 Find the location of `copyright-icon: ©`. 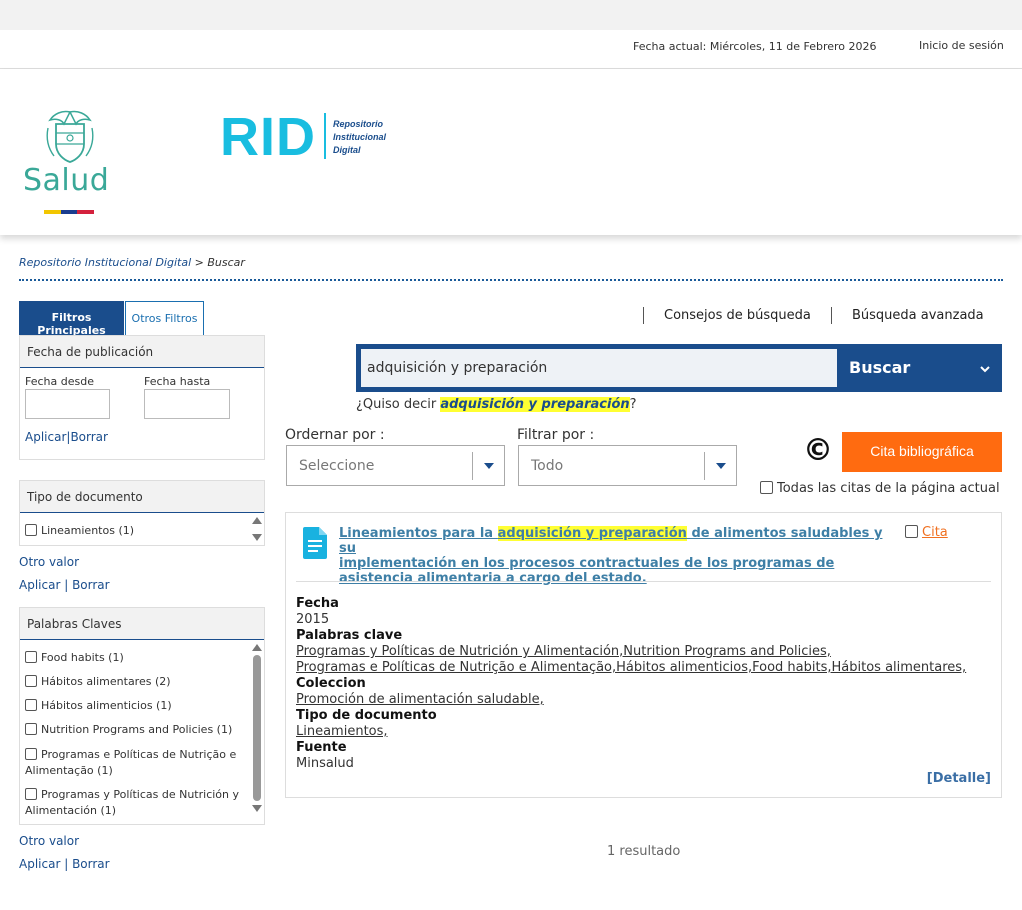

copyright-icon: © is located at coordinates (818, 450).